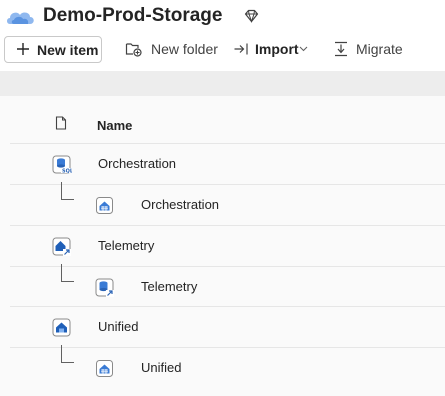  What do you see at coordinates (379, 49) in the screenshot?
I see `migrate-label: Migrate` at bounding box center [379, 49].